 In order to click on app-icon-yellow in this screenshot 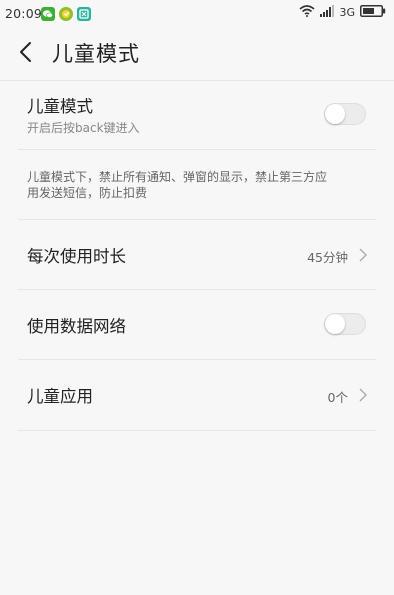, I will do `click(66, 14)`.